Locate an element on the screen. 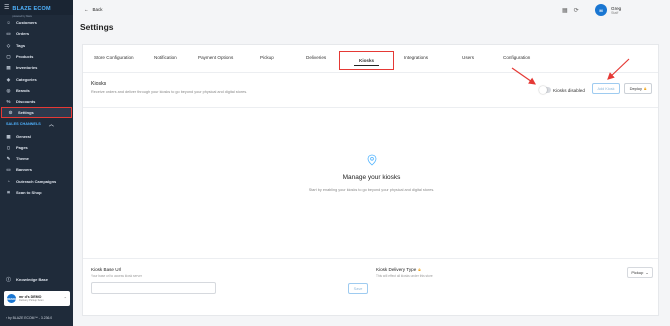 This screenshot has height=326, width=670. empty-title: Manage your kiosks is located at coordinates (371, 177).